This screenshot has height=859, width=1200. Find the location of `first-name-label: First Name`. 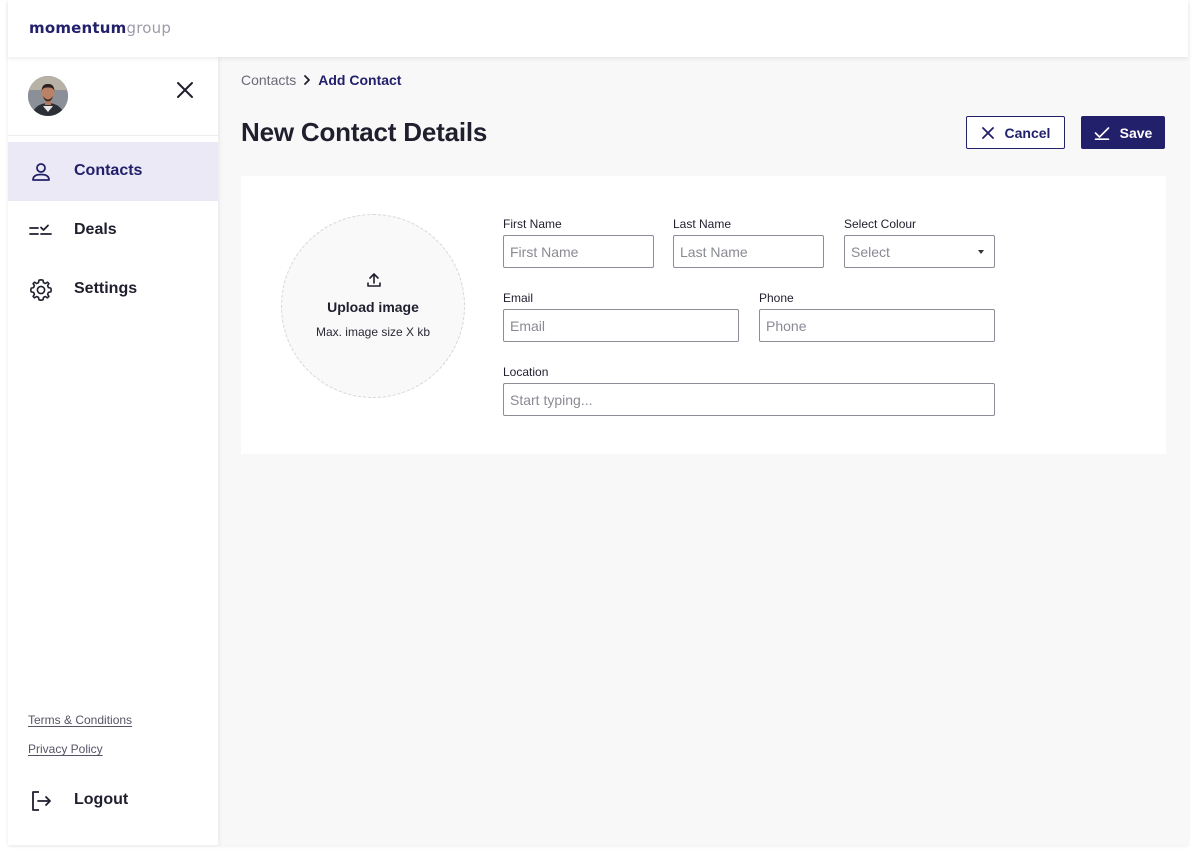

first-name-label: First Name is located at coordinates (532, 224).